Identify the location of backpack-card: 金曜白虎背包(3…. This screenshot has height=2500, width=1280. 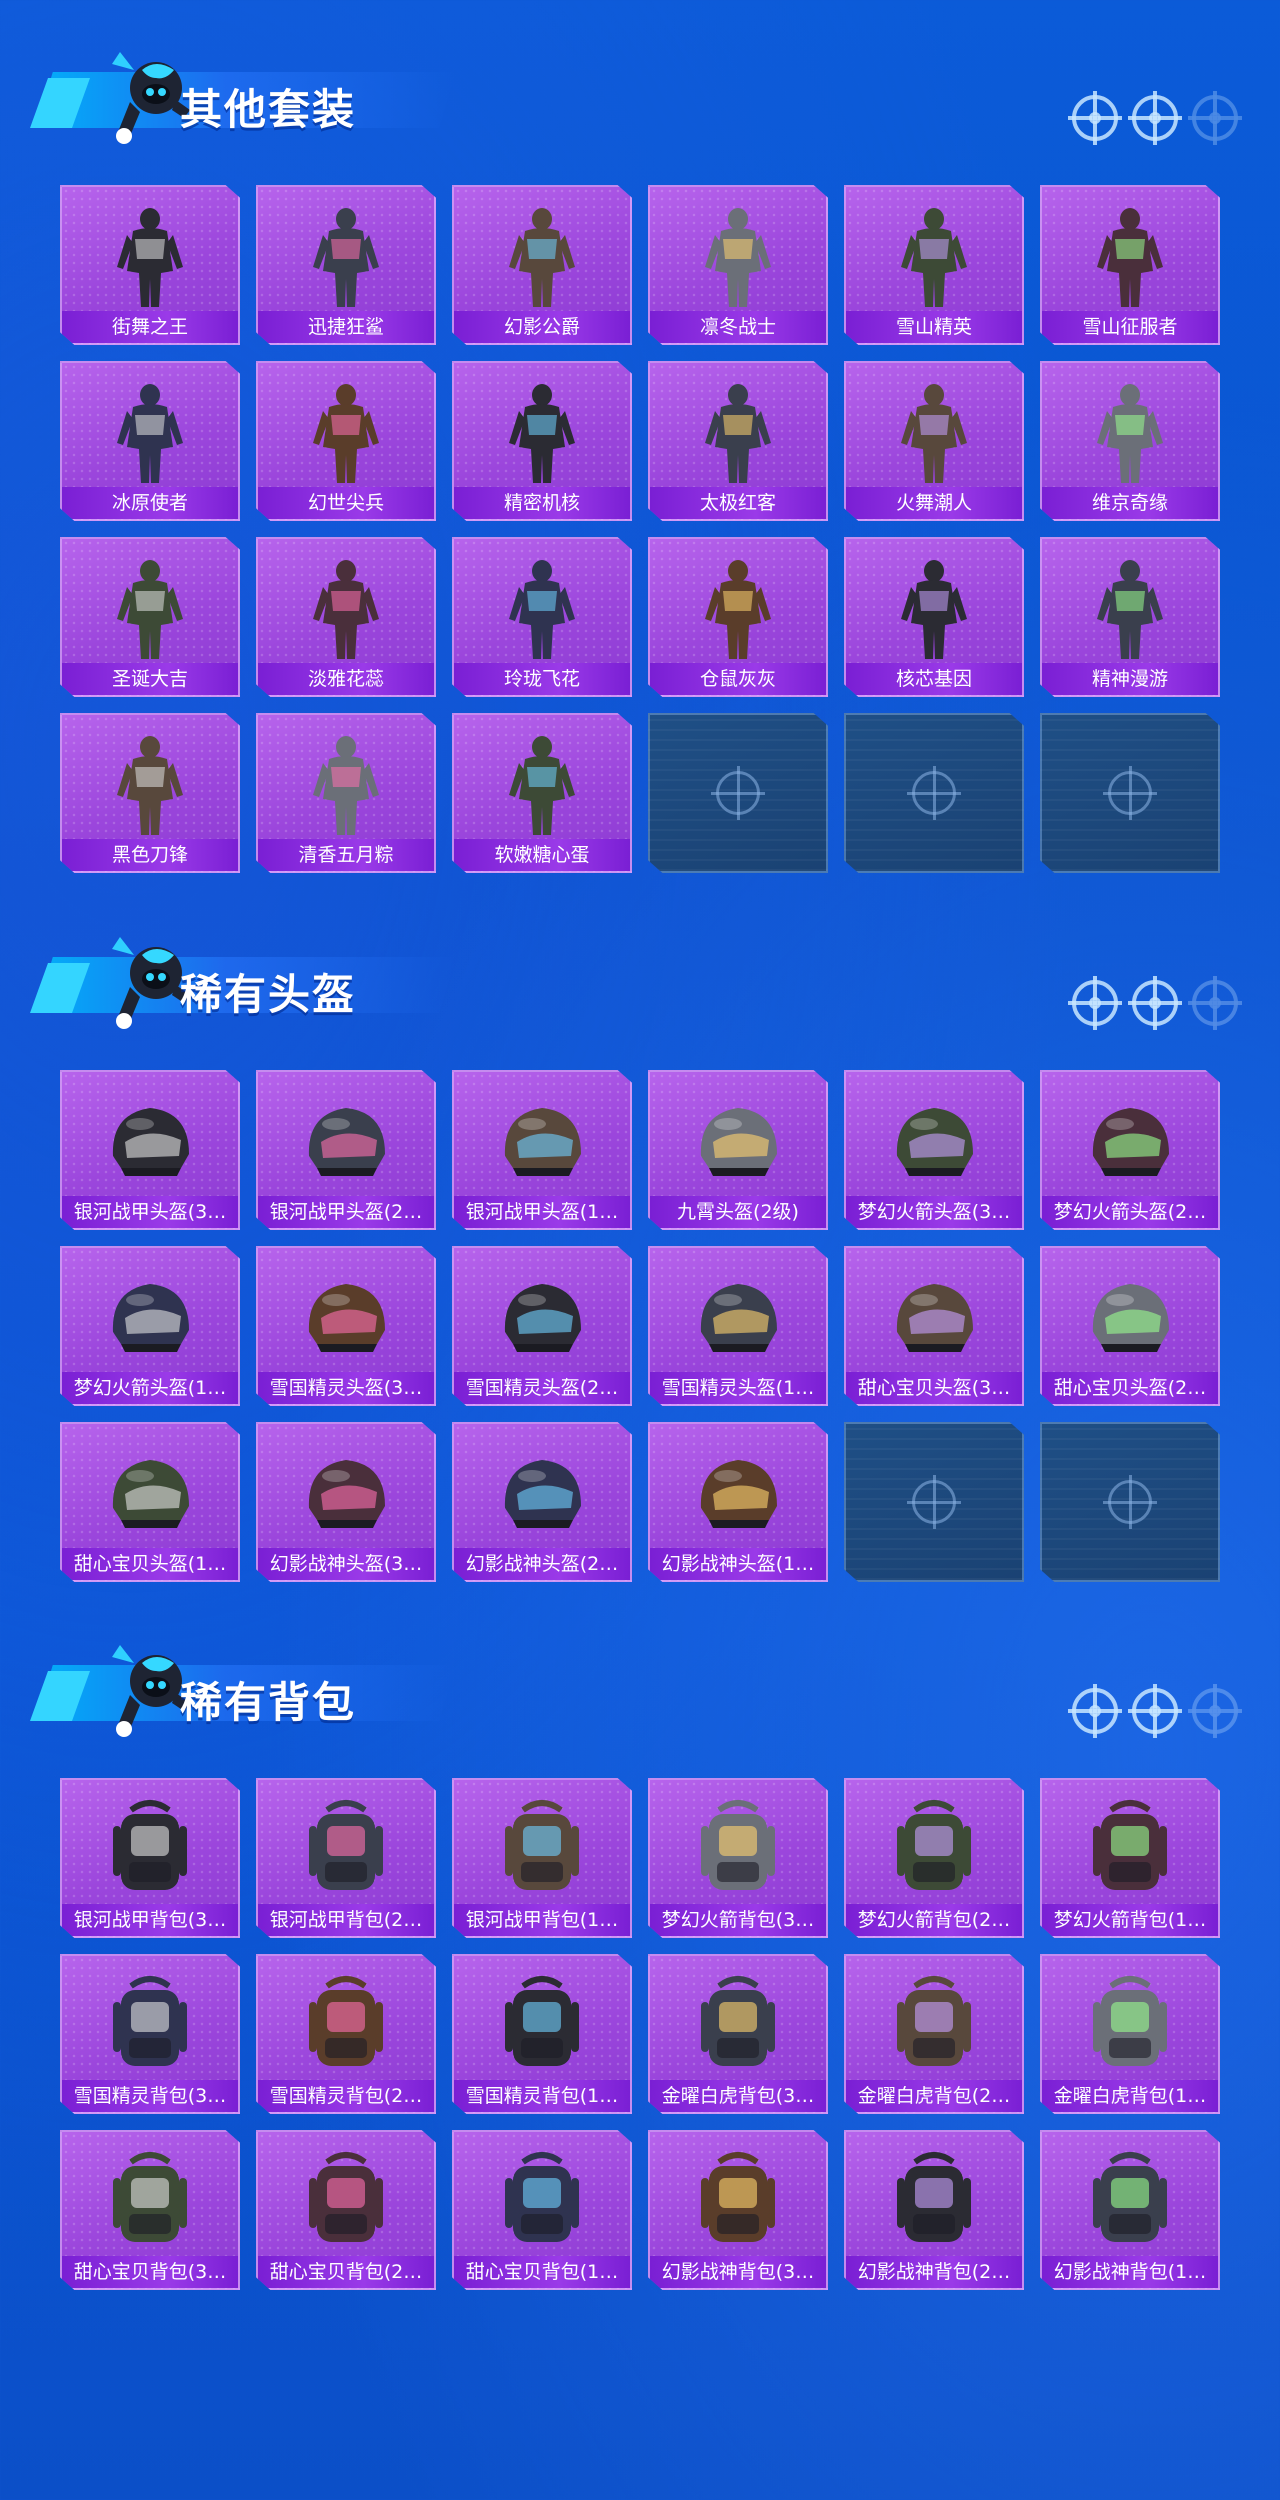
(738, 2034).